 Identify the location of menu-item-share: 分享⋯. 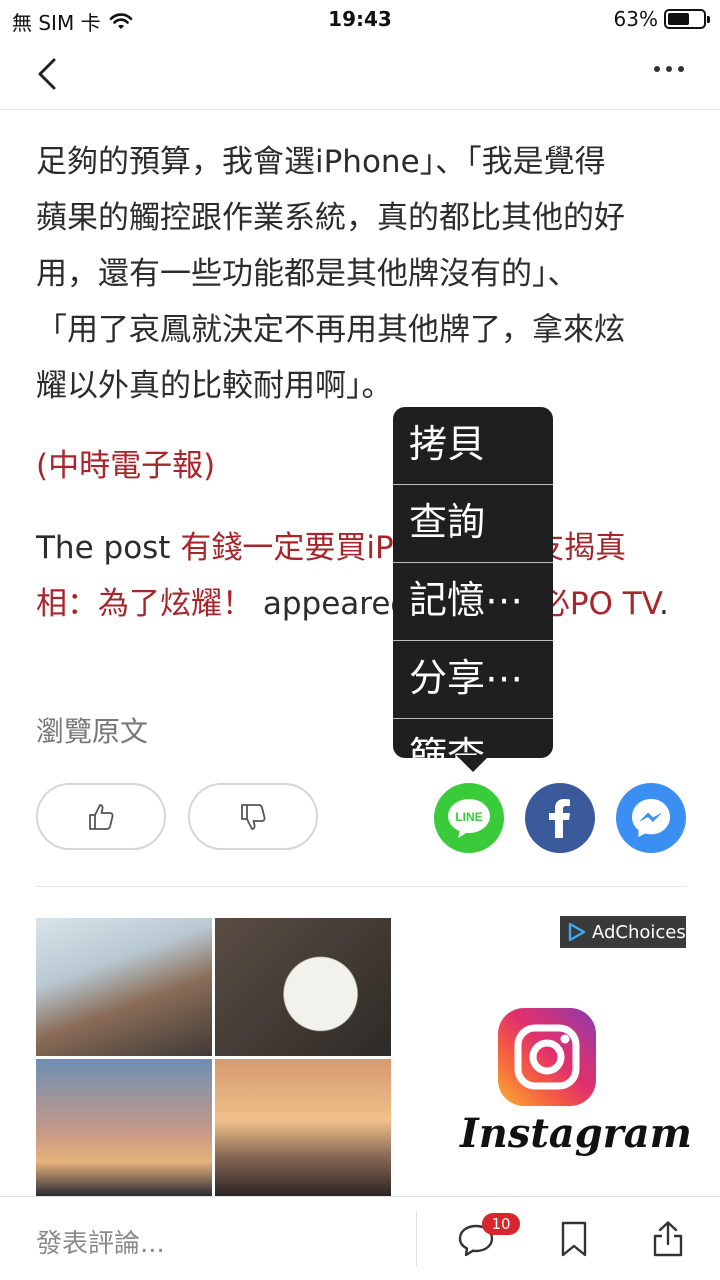
(473, 680).